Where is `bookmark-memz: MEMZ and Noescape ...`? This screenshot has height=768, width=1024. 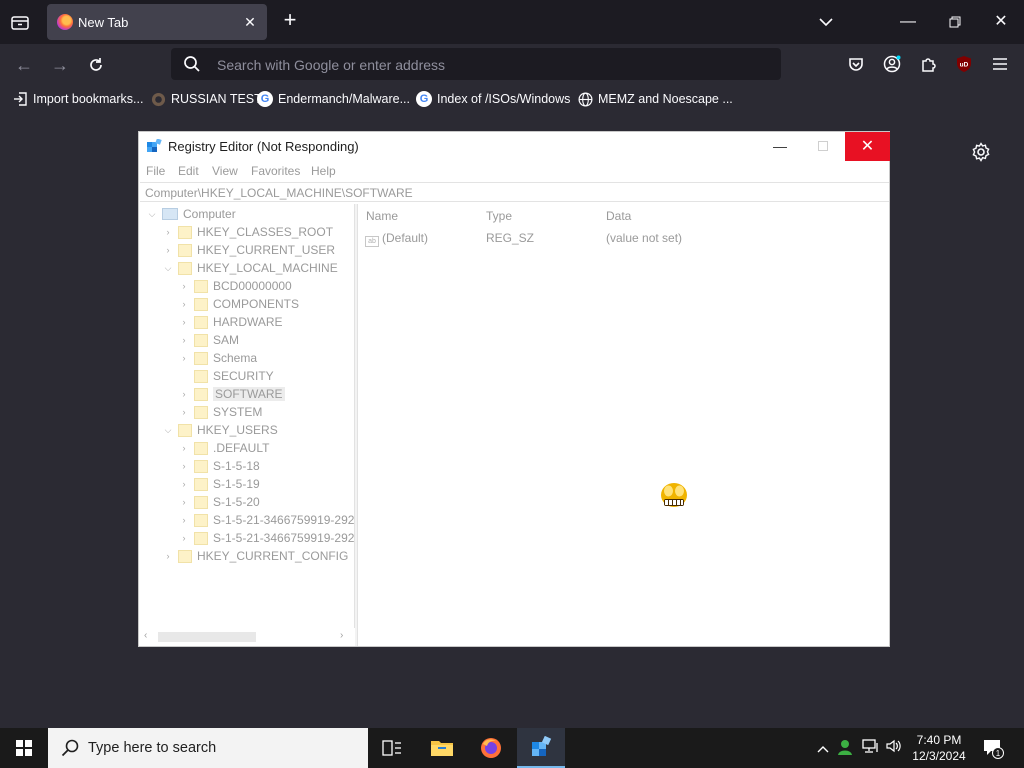
bookmark-memz: MEMZ and Noescape ... is located at coordinates (655, 99).